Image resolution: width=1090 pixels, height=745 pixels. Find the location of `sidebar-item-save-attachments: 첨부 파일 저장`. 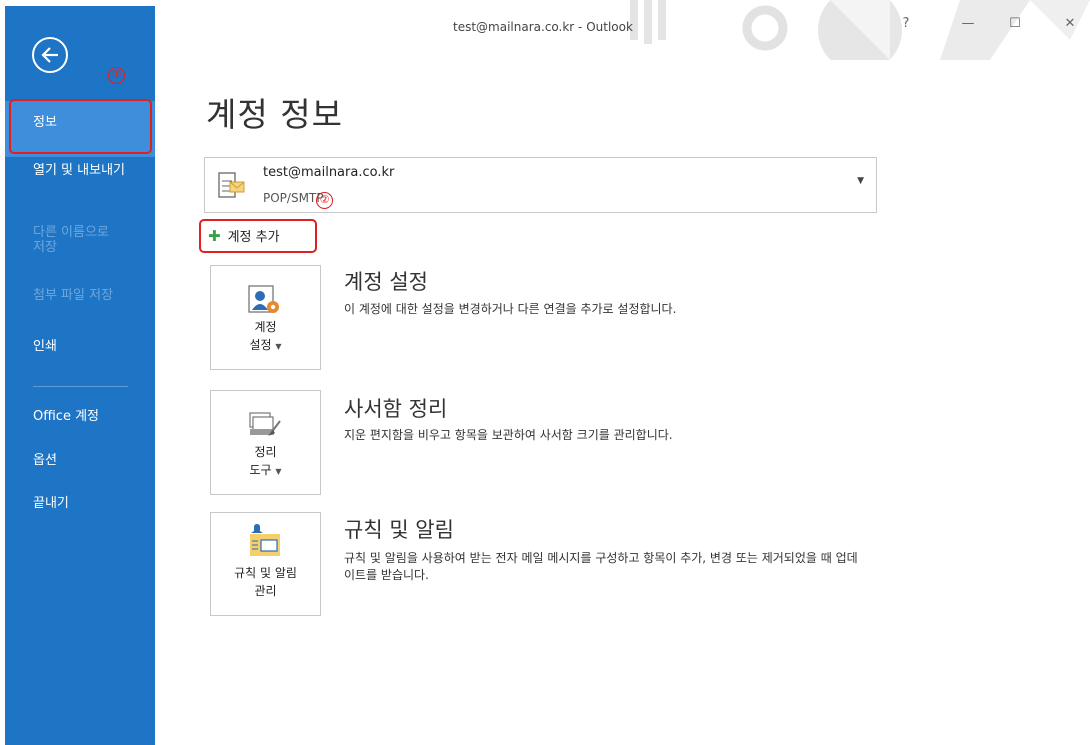

sidebar-item-save-attachments: 첨부 파일 저장 is located at coordinates (80, 295).